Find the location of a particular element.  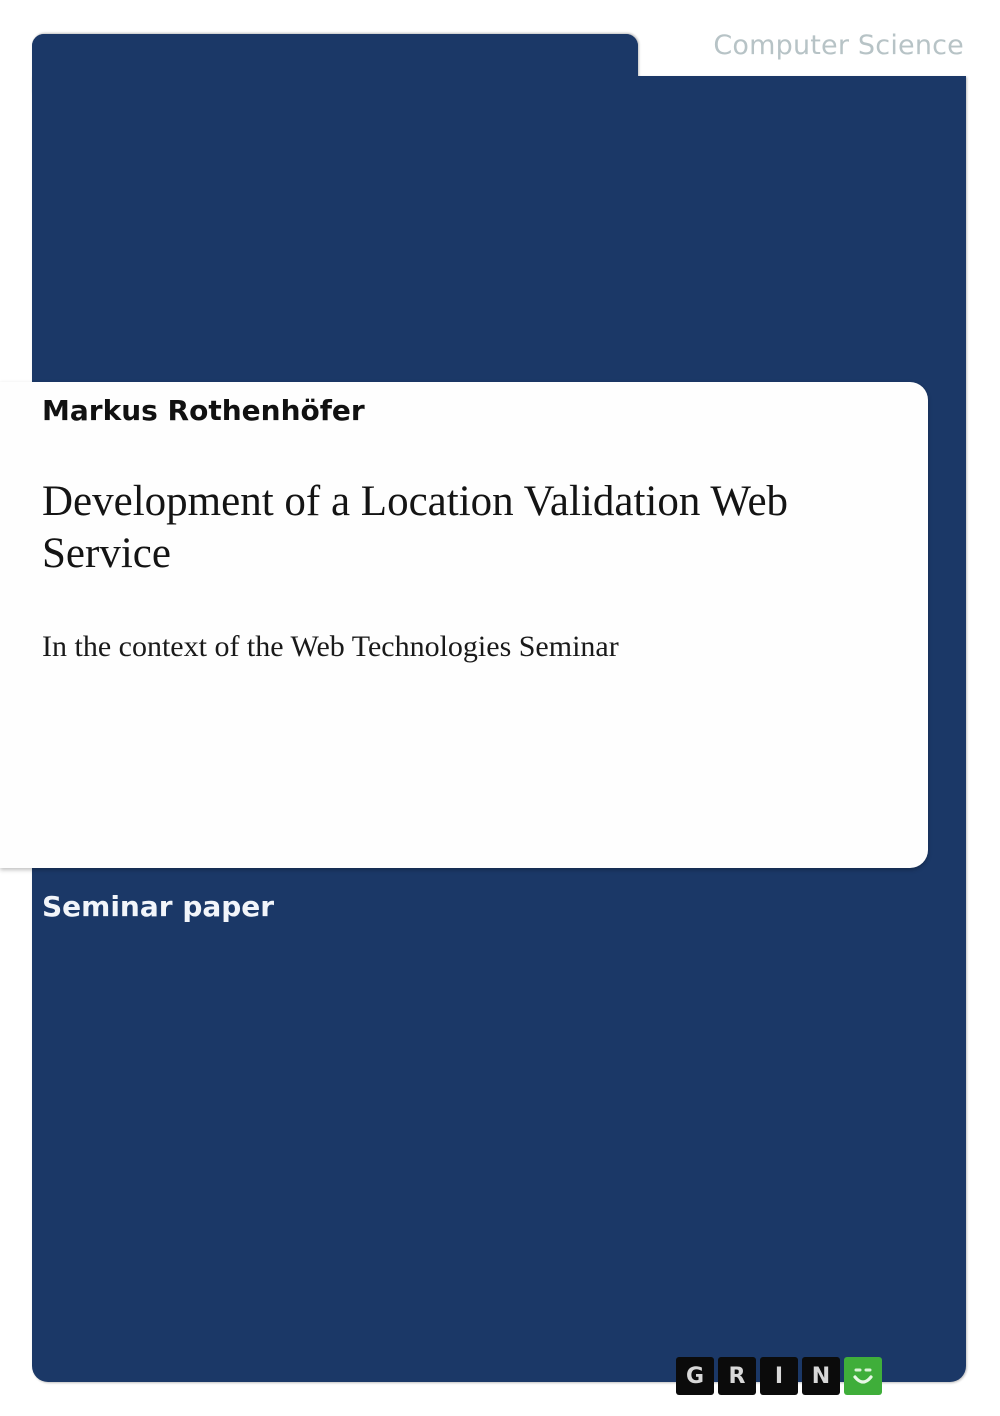

grin-logo: G R I N is located at coordinates (779, 1376).